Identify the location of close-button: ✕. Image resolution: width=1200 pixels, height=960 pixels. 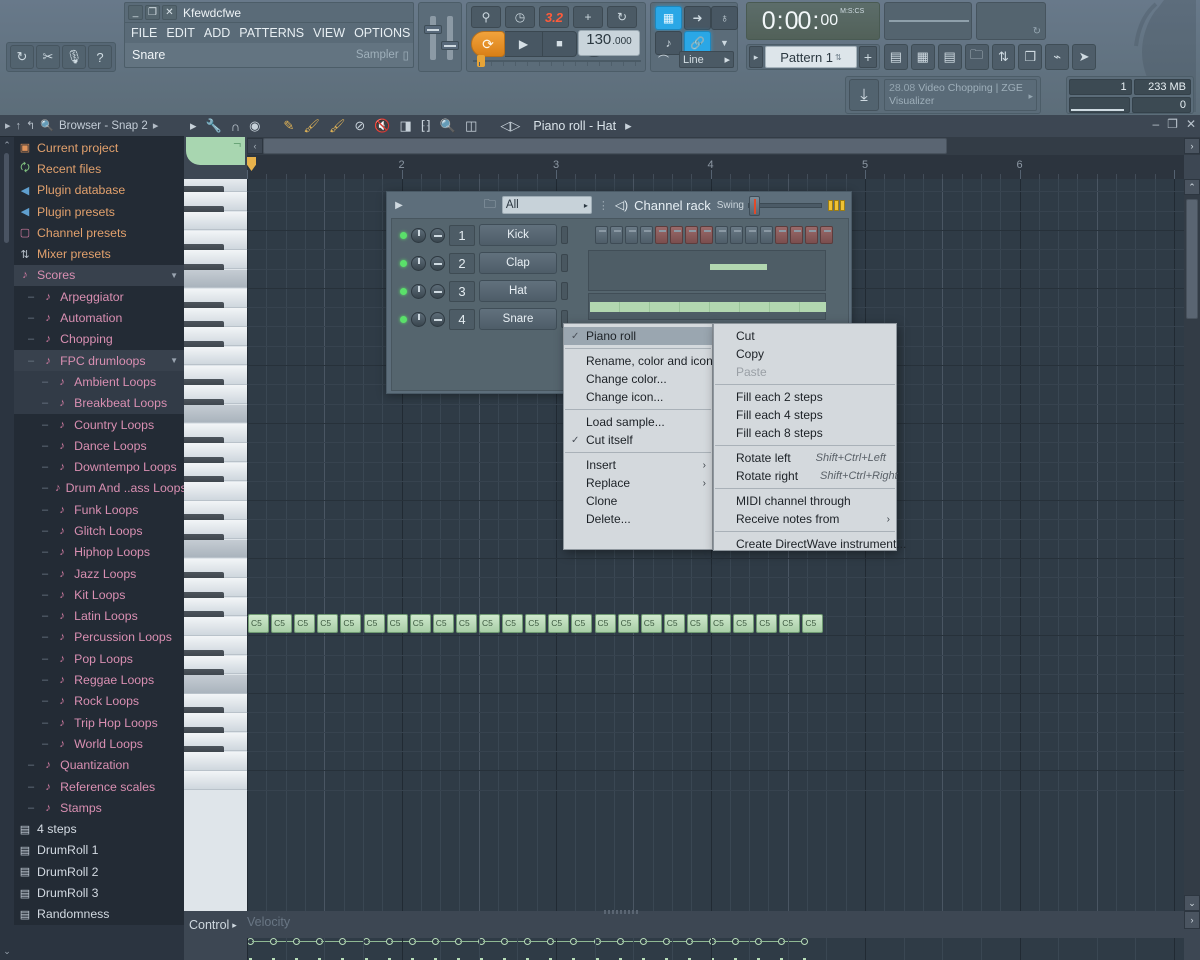
(1191, 124).